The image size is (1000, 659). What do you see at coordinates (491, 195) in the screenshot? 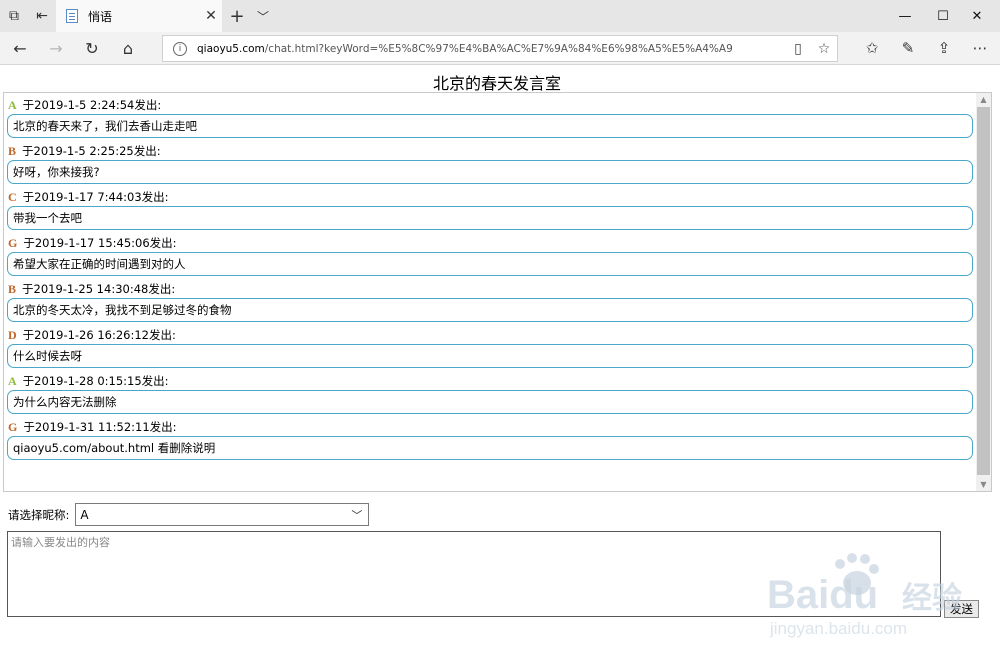
I see `message-meta: C 于2019-1-17 7:44:03发出:` at bounding box center [491, 195].